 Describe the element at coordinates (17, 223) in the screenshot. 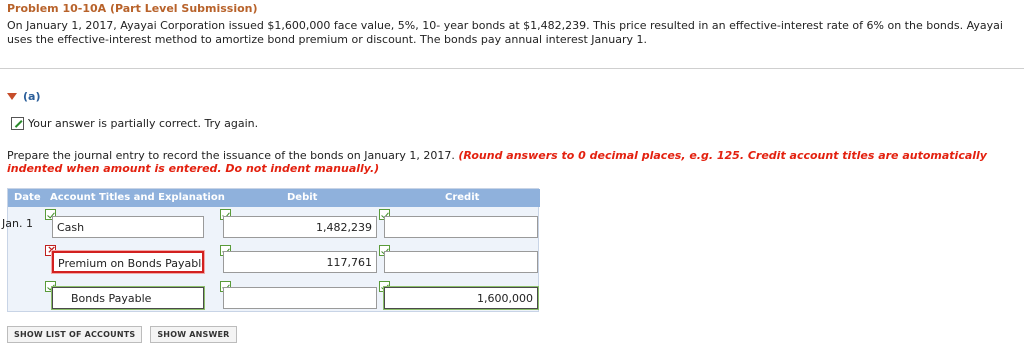

I see `entry-date: Jan. 1` at that location.